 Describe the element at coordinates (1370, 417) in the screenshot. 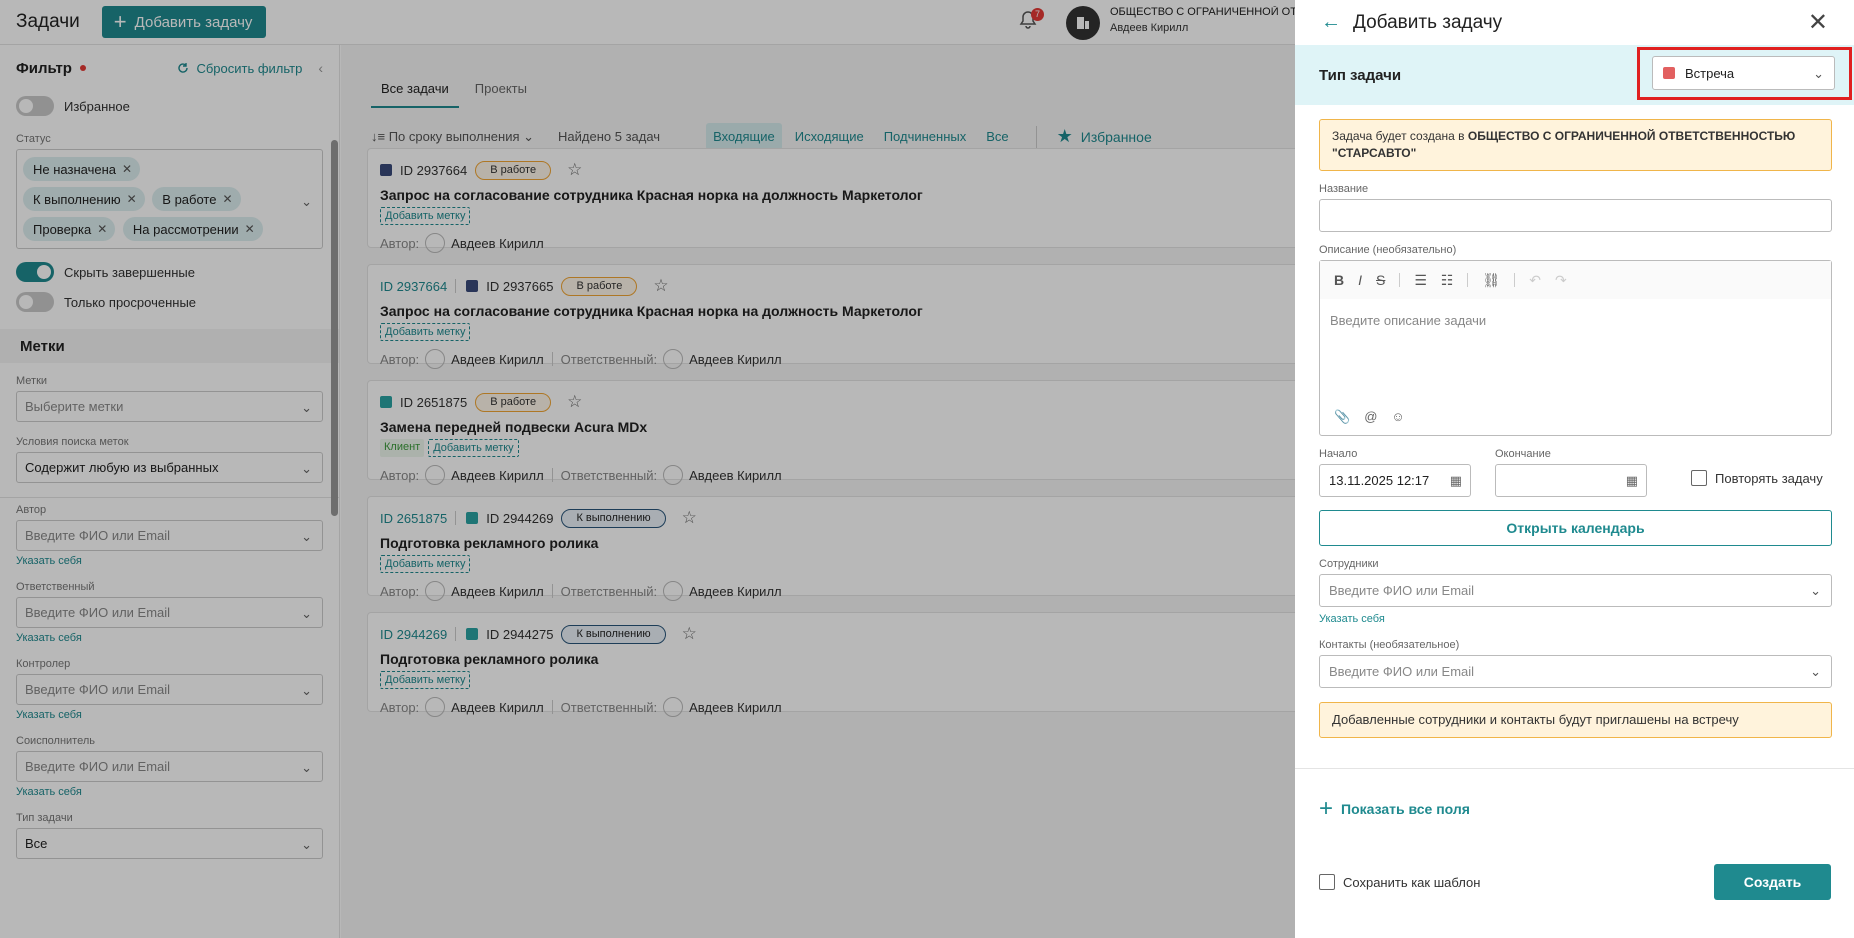

I see `mention-icon: @` at that location.